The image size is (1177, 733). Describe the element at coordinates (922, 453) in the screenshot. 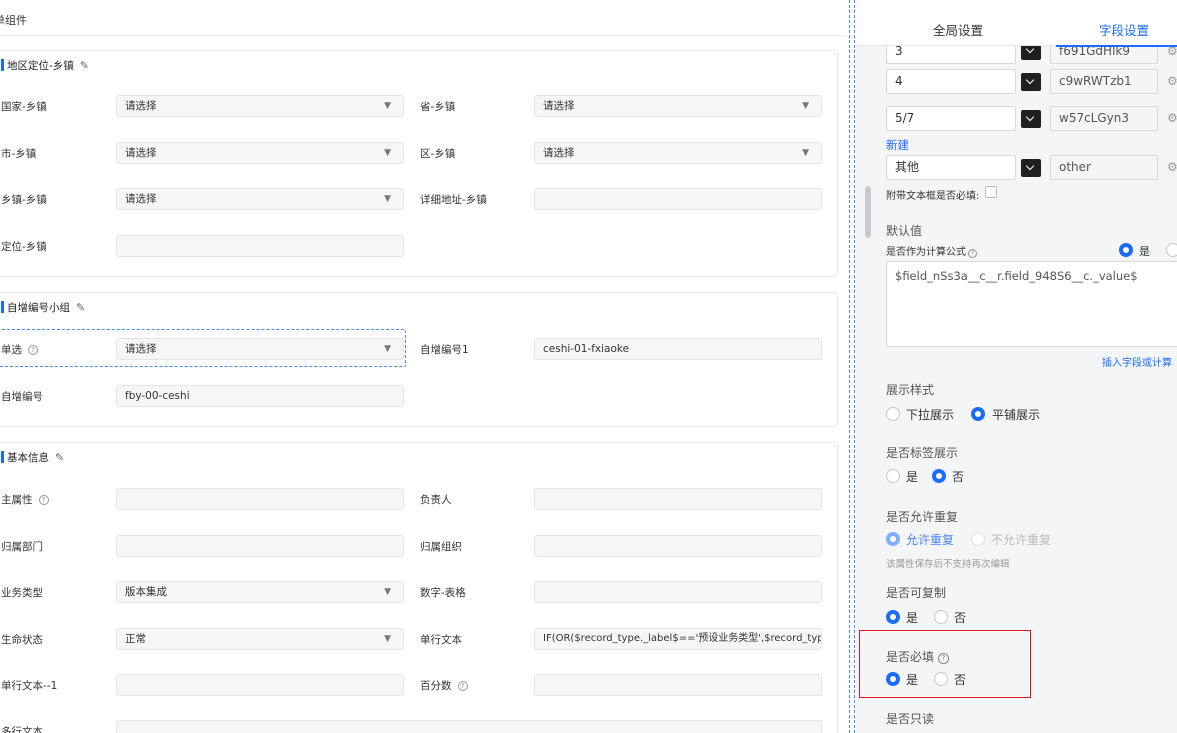

I see `tag-display-title: 是否标签展示` at that location.